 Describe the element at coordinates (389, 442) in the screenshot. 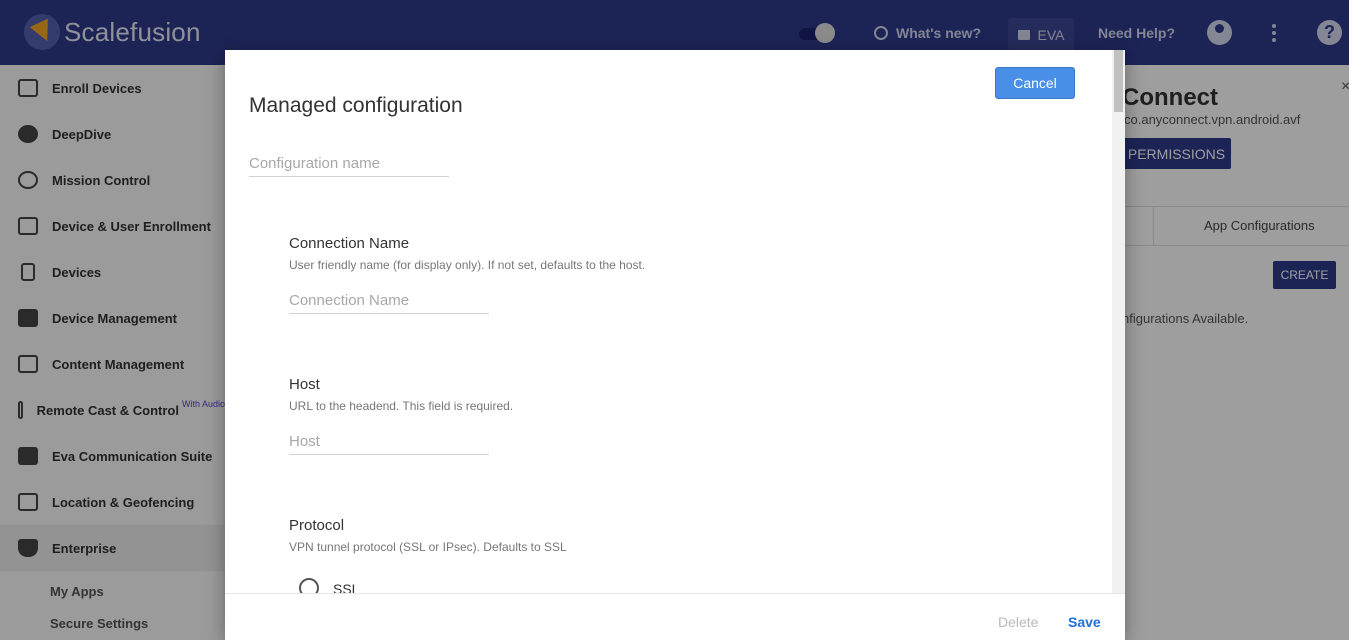

I see `host-input` at that location.